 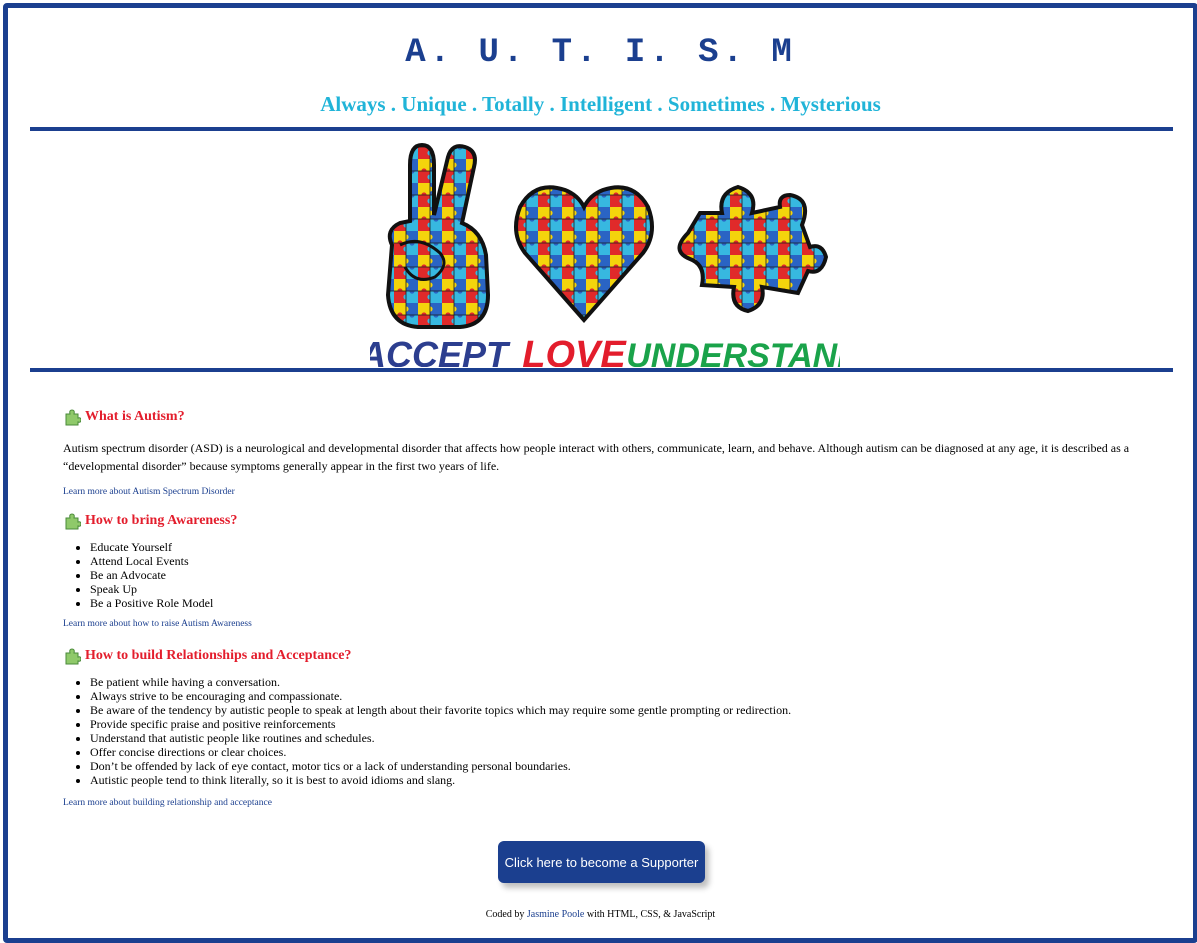 I want to click on peace-hand-icon, so click(x=438, y=235).